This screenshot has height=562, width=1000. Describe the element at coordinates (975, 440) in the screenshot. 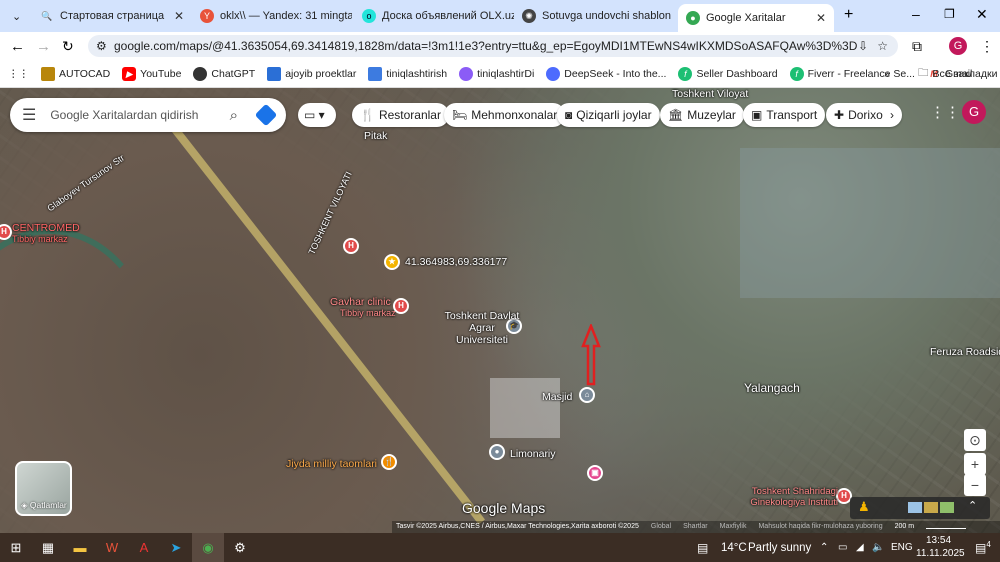

I see `my-location-button: ⊙` at that location.